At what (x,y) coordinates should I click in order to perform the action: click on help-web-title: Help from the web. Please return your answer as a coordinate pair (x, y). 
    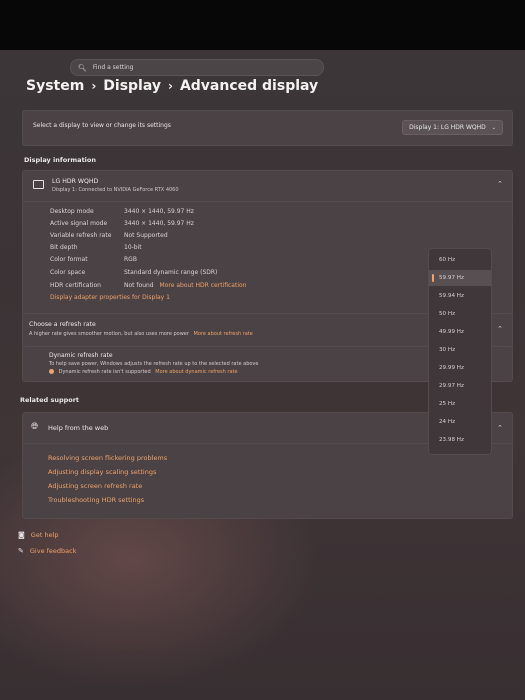
    Looking at the image, I should click on (78, 428).